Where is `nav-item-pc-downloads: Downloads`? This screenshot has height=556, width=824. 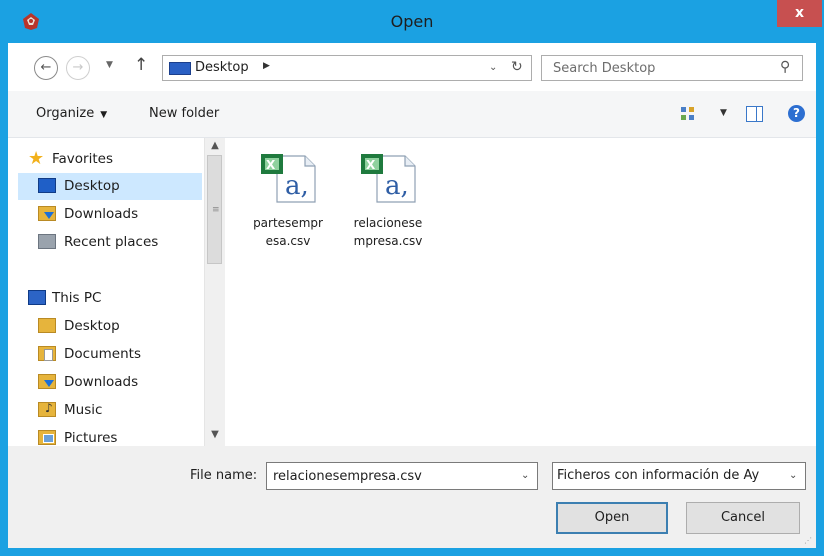 nav-item-pc-downloads: Downloads is located at coordinates (110, 382).